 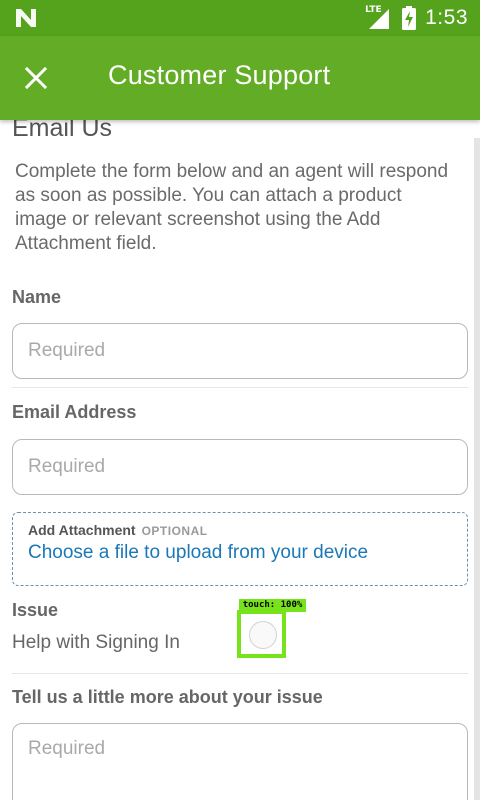 What do you see at coordinates (219, 75) in the screenshot?
I see `page-title: Customer Support` at bounding box center [219, 75].